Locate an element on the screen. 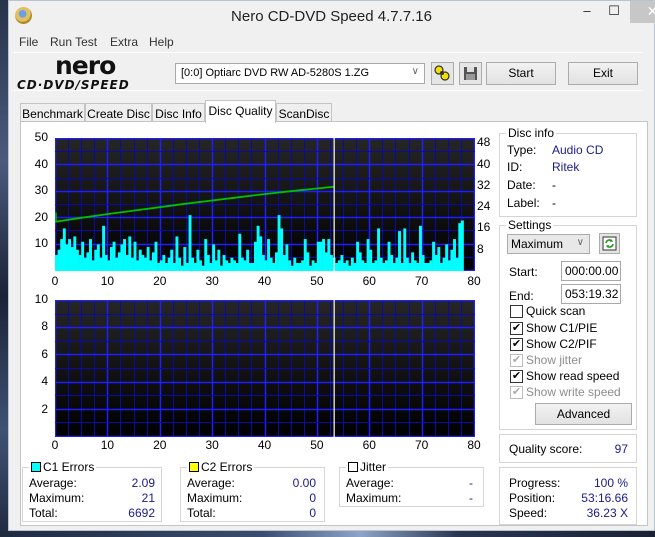 Image resolution: width=655 pixels, height=537 pixels. close-button: ✕ is located at coordinates (642, 12).